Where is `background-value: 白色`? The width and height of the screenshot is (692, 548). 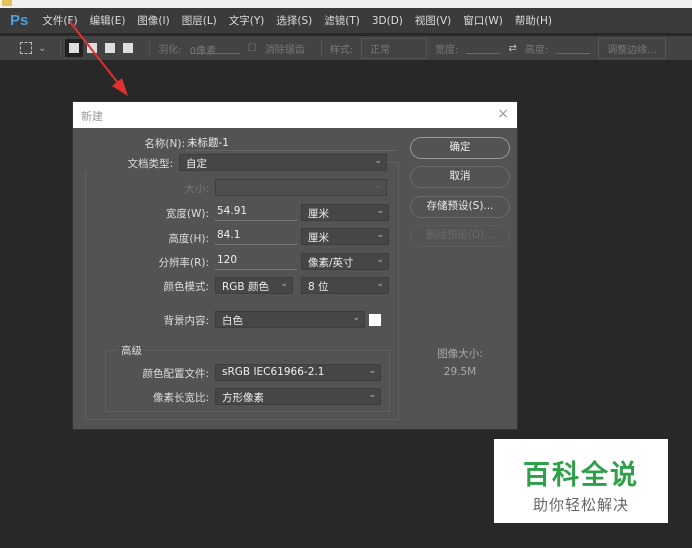
background-value: 白色 is located at coordinates (232, 321).